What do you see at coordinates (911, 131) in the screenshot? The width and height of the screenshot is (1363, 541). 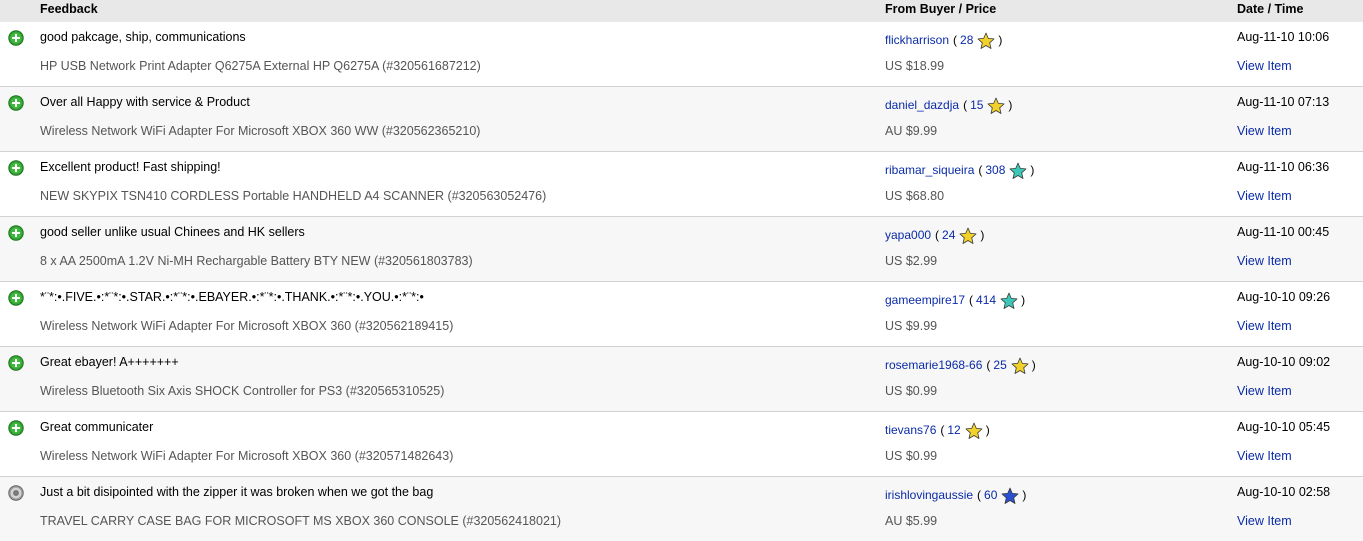 I see `item-price: AU $9.99` at bounding box center [911, 131].